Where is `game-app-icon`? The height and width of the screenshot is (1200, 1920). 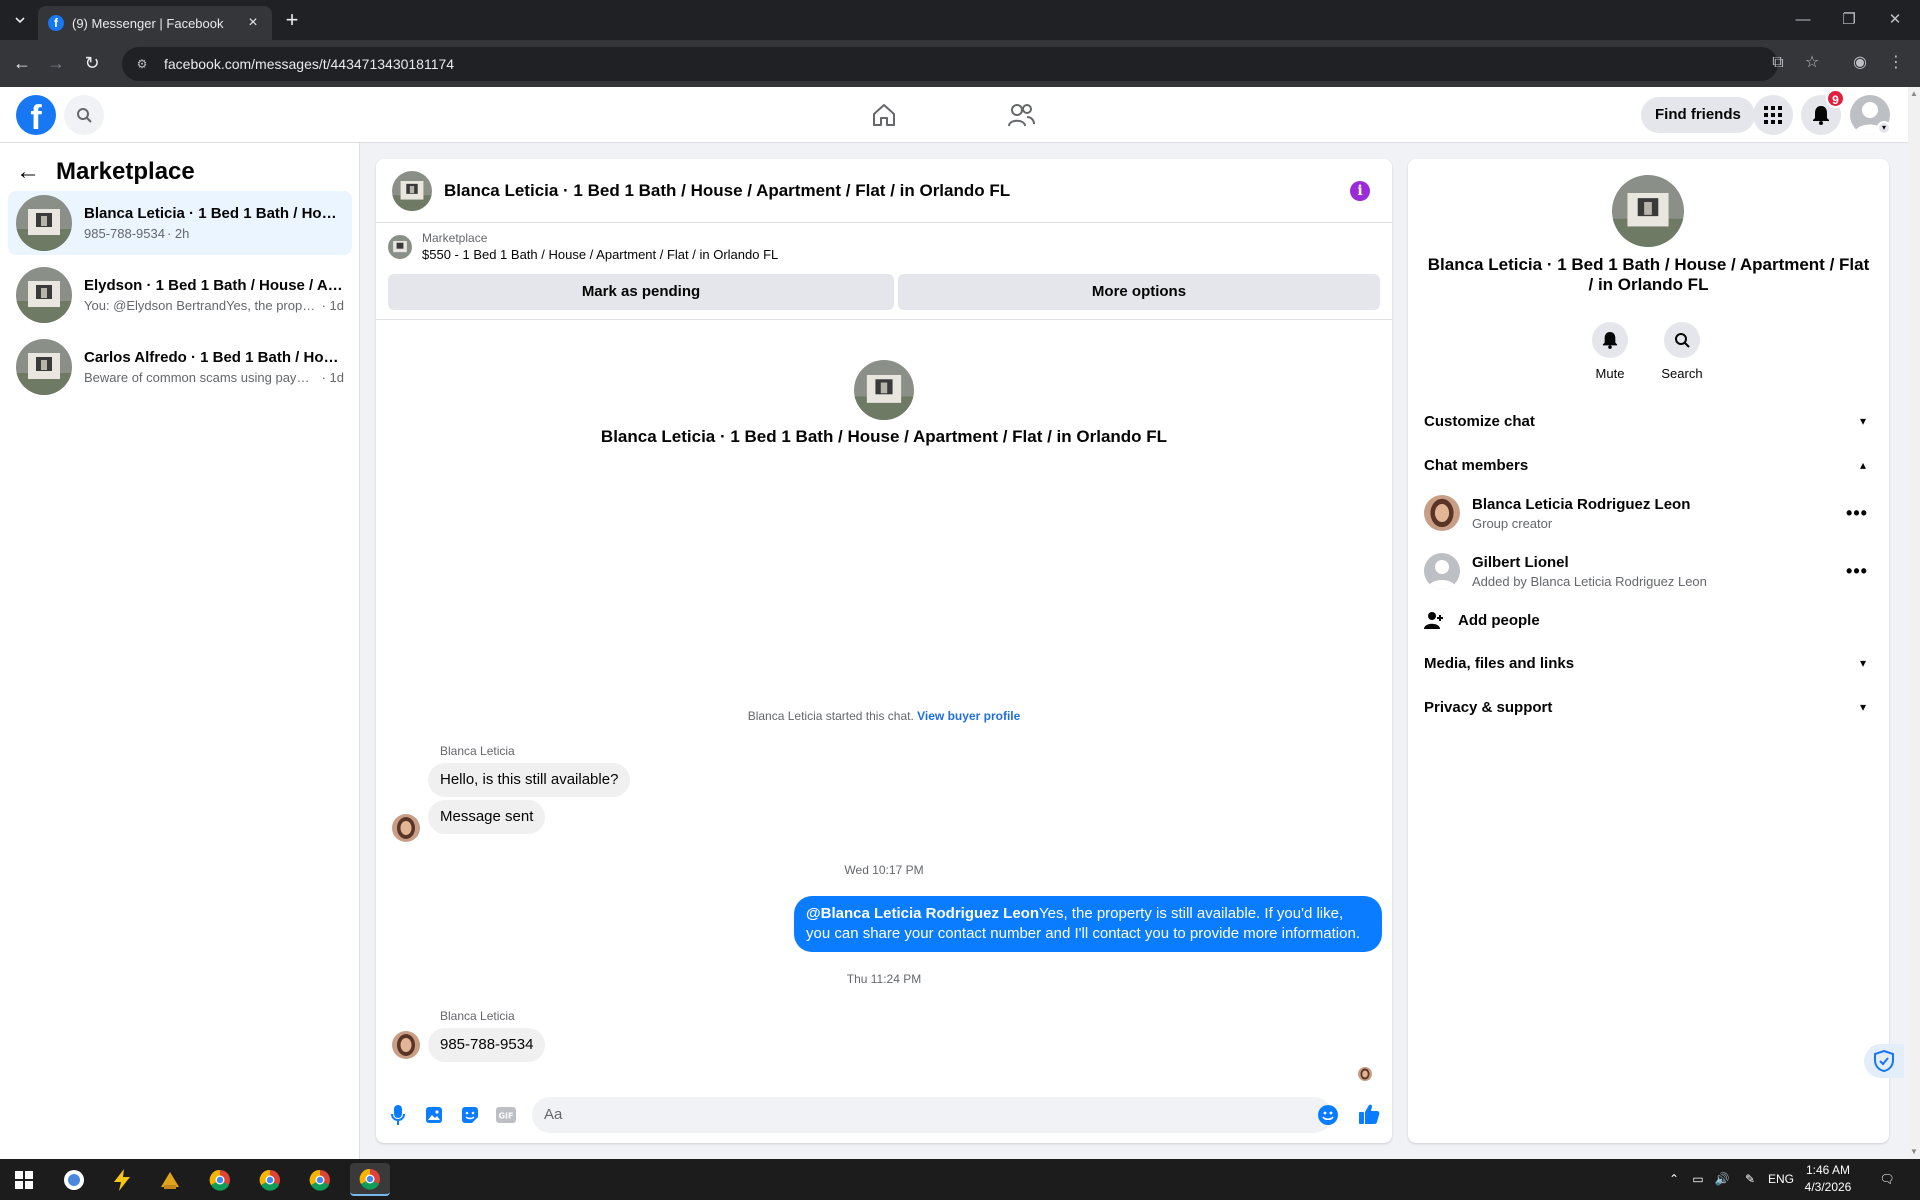
game-app-icon is located at coordinates (170, 1179).